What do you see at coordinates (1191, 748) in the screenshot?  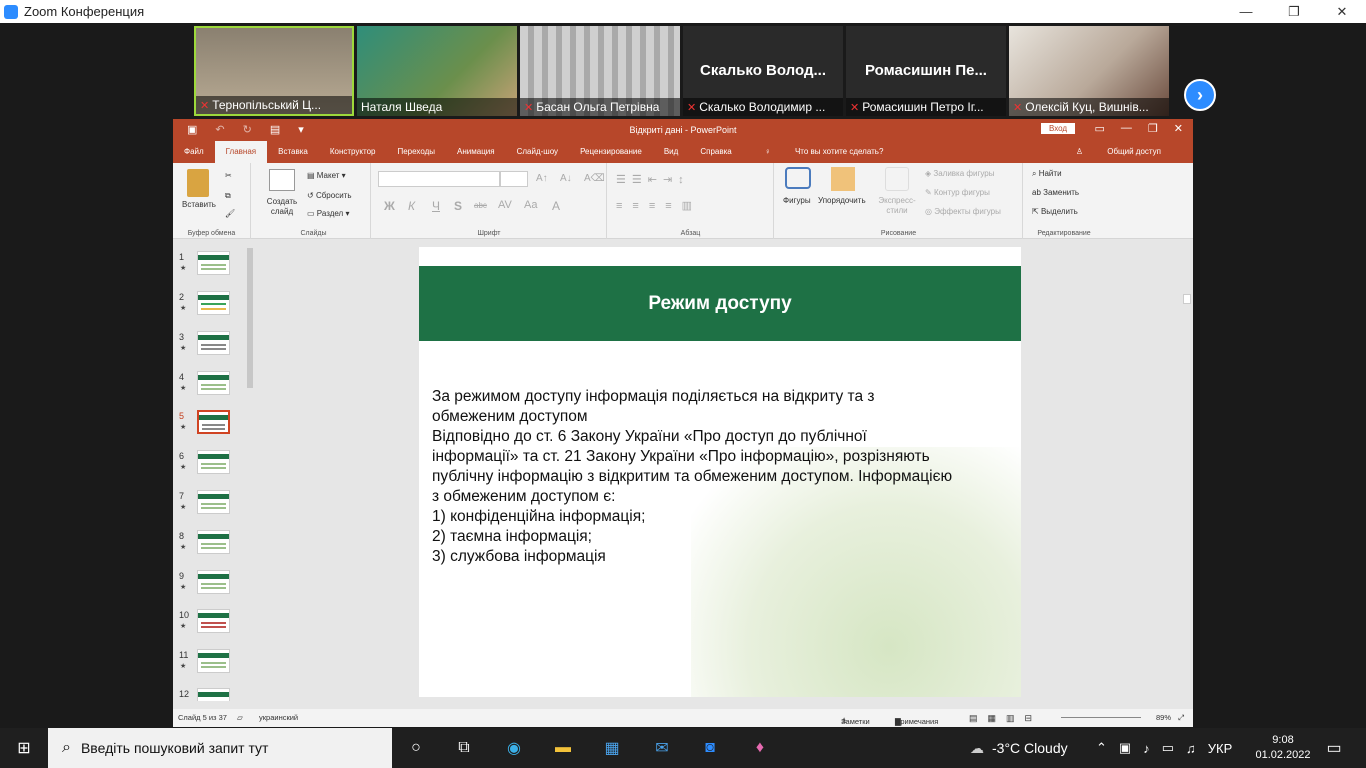 I see `volume-icon: ♫` at bounding box center [1191, 748].